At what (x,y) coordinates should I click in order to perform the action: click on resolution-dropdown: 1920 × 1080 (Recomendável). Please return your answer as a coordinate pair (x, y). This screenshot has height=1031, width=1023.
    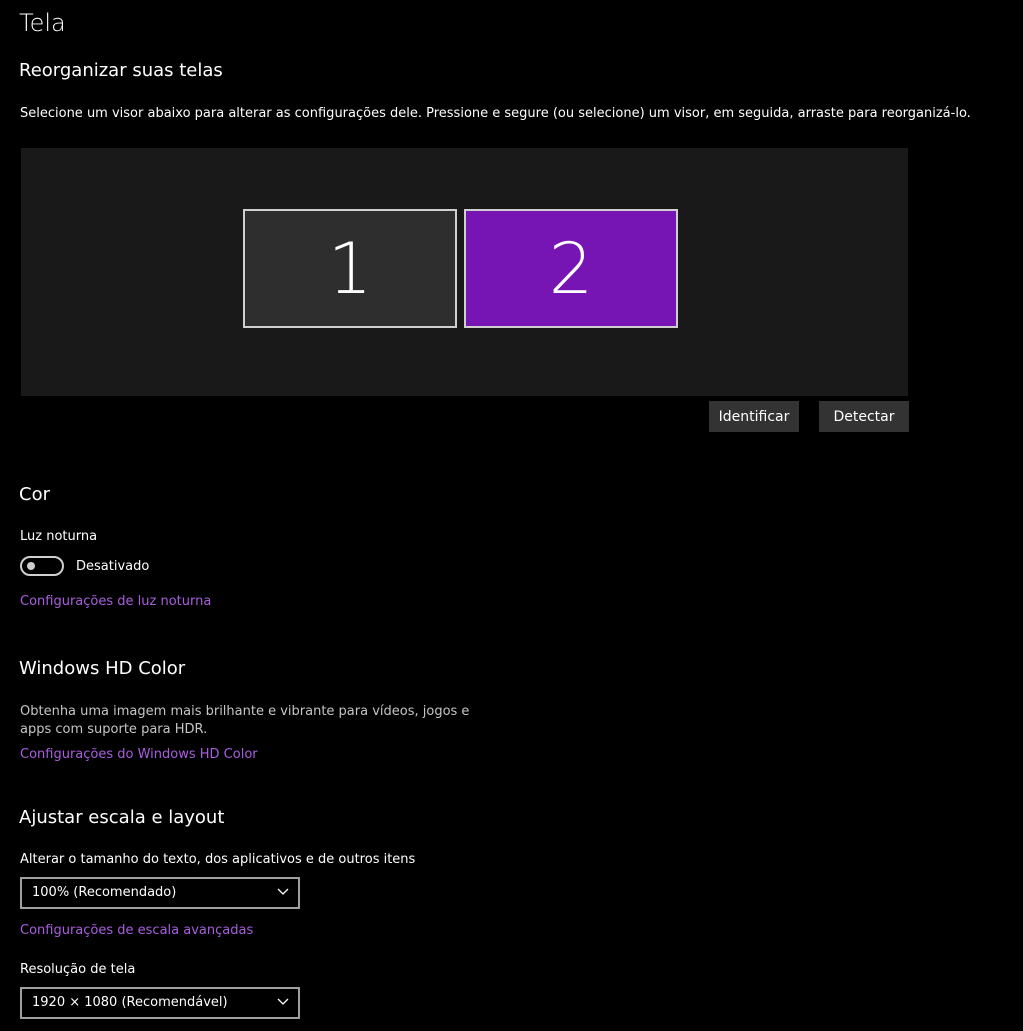
    Looking at the image, I should click on (160, 1003).